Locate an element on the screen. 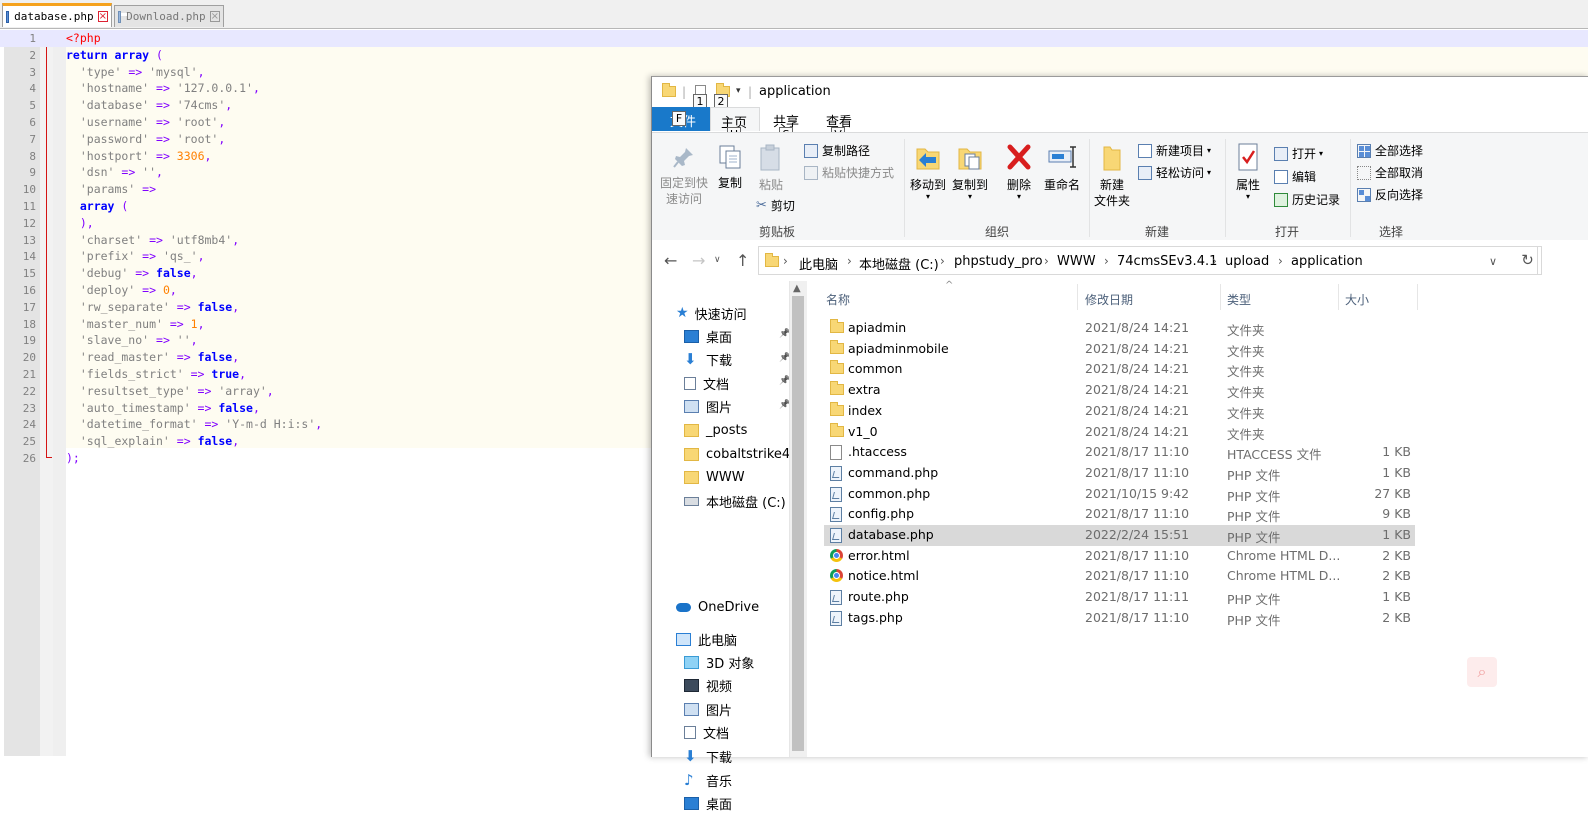 Image resolution: width=1588 pixels, height=815 pixels. breadcrumb-local-disk: 本地磁盘 (C:) is located at coordinates (899, 263).